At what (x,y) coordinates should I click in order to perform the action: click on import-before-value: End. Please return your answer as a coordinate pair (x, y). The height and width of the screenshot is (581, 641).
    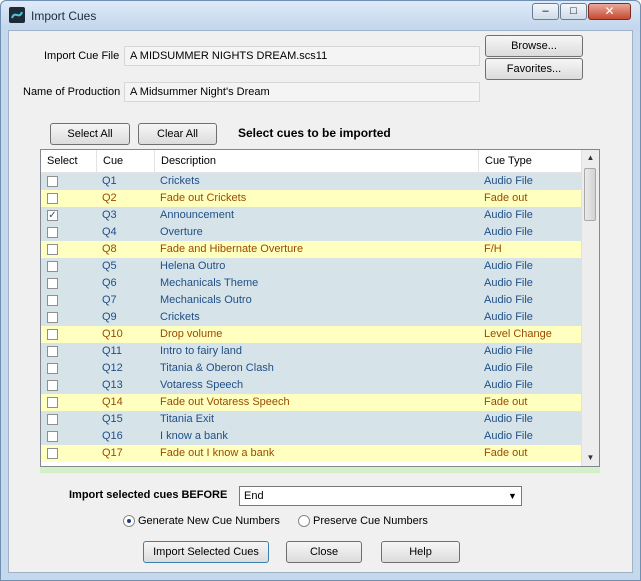
    Looking at the image, I should click on (254, 496).